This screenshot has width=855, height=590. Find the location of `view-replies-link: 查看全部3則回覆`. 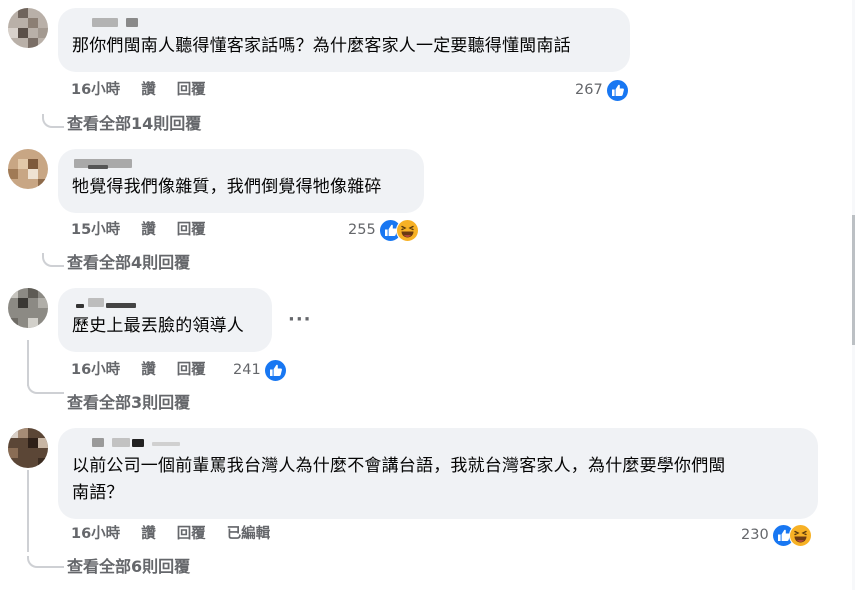

view-replies-link: 查看全部3則回覆 is located at coordinates (128, 403).